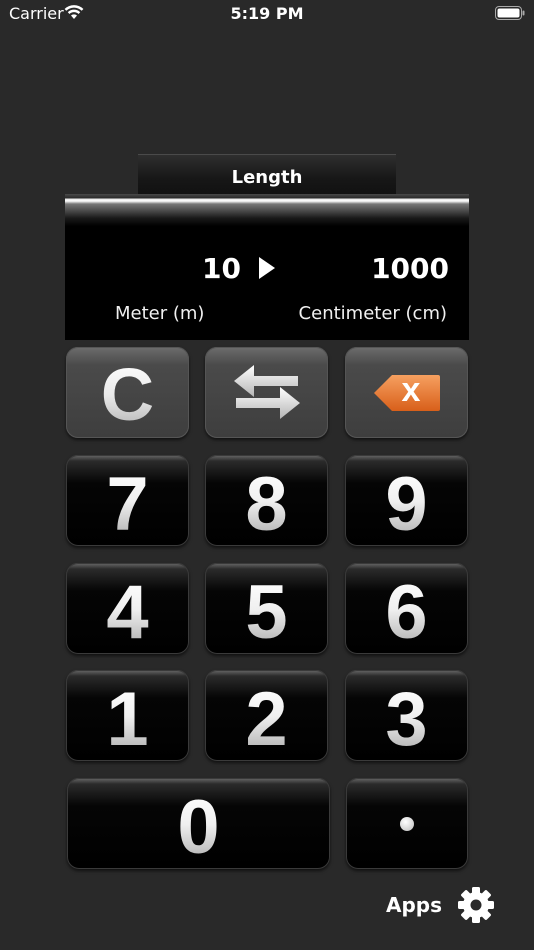  I want to click on key-1: 1, so click(127, 715).